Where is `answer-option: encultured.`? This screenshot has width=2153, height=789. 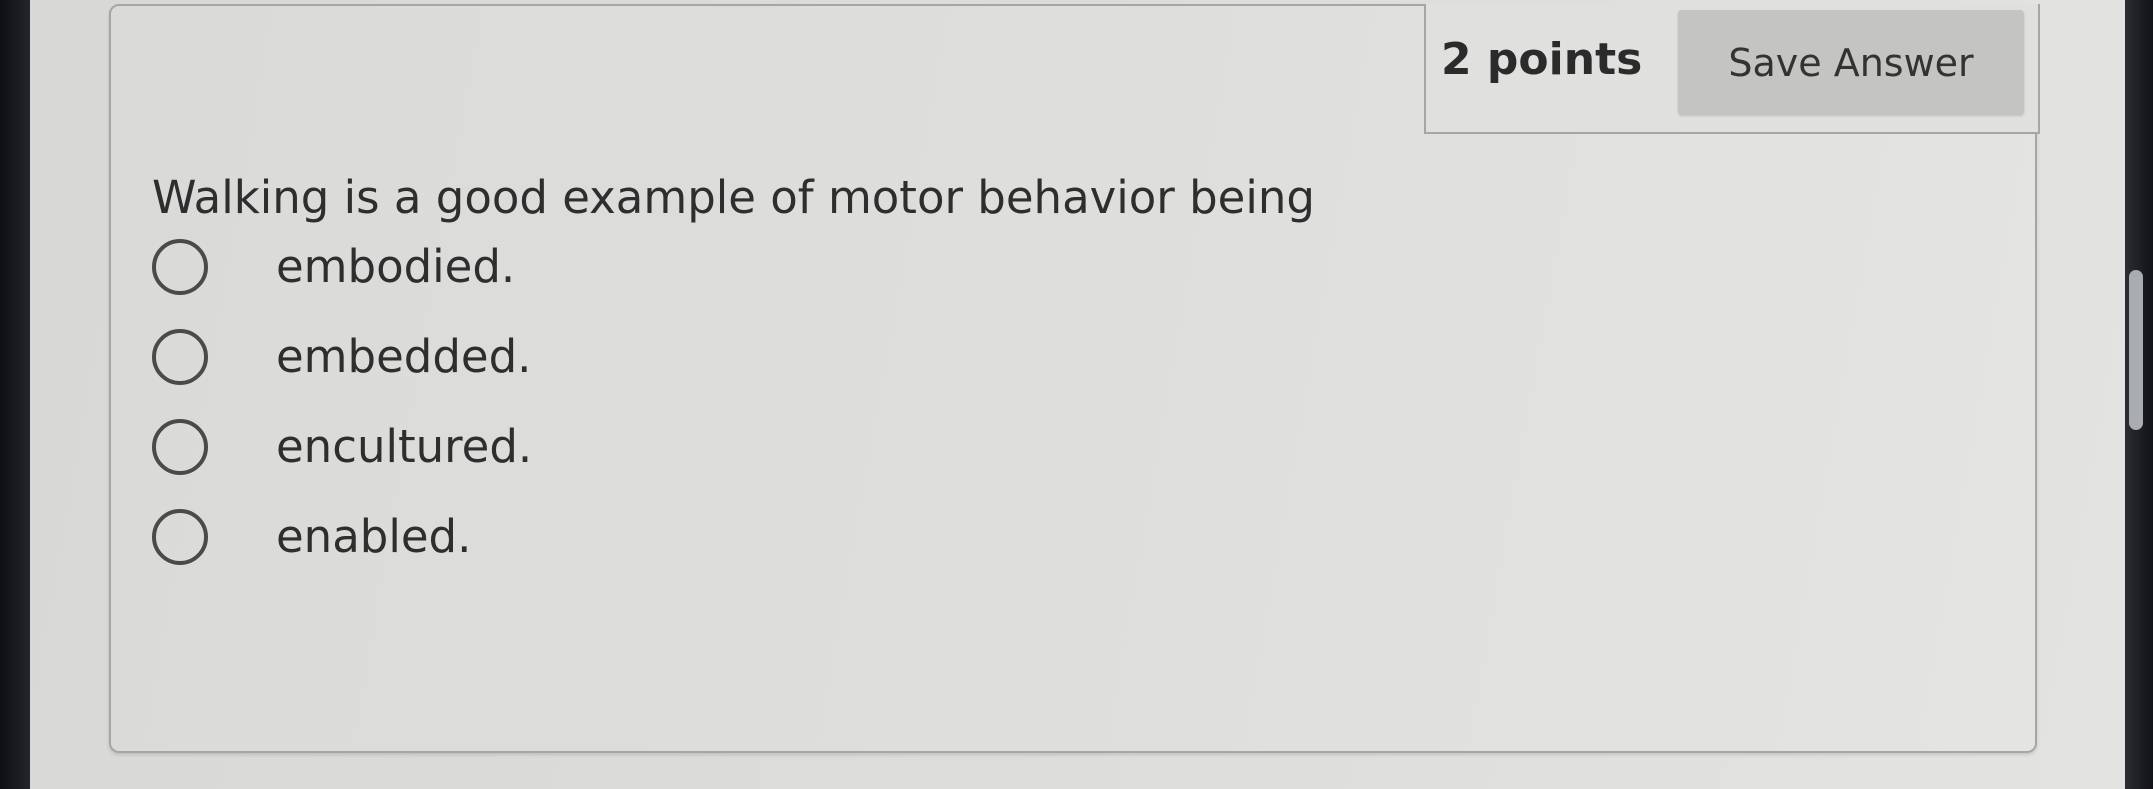 answer-option: encultured. is located at coordinates (452, 447).